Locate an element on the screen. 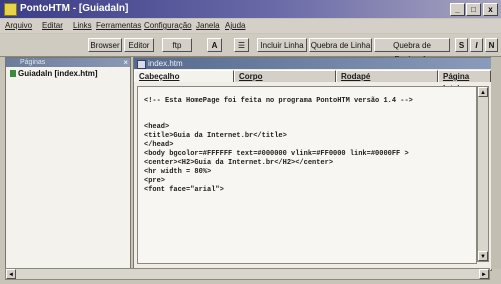 The height and width of the screenshot is (284, 501). pages-panel-header: Páginas × is located at coordinates (68, 62).